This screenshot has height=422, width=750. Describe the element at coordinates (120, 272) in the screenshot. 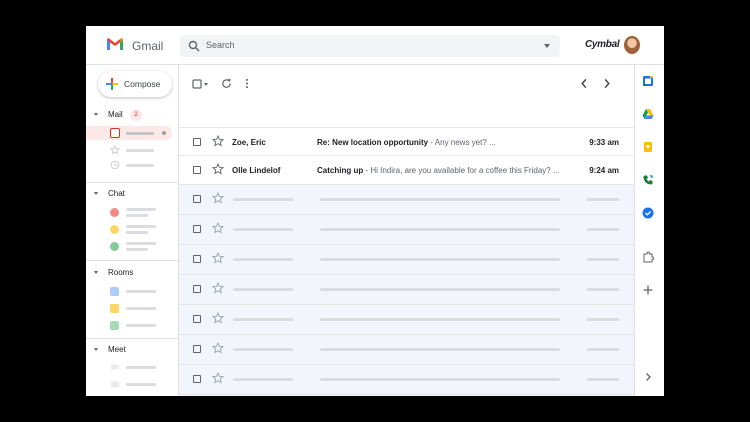

I see `section-rooms: Rooms` at that location.